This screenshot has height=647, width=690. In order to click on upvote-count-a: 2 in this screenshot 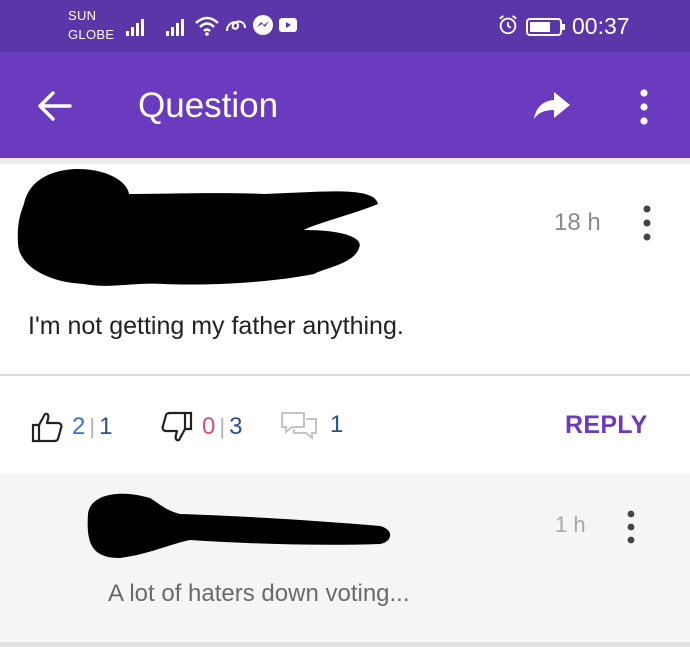, I will do `click(79, 426)`.